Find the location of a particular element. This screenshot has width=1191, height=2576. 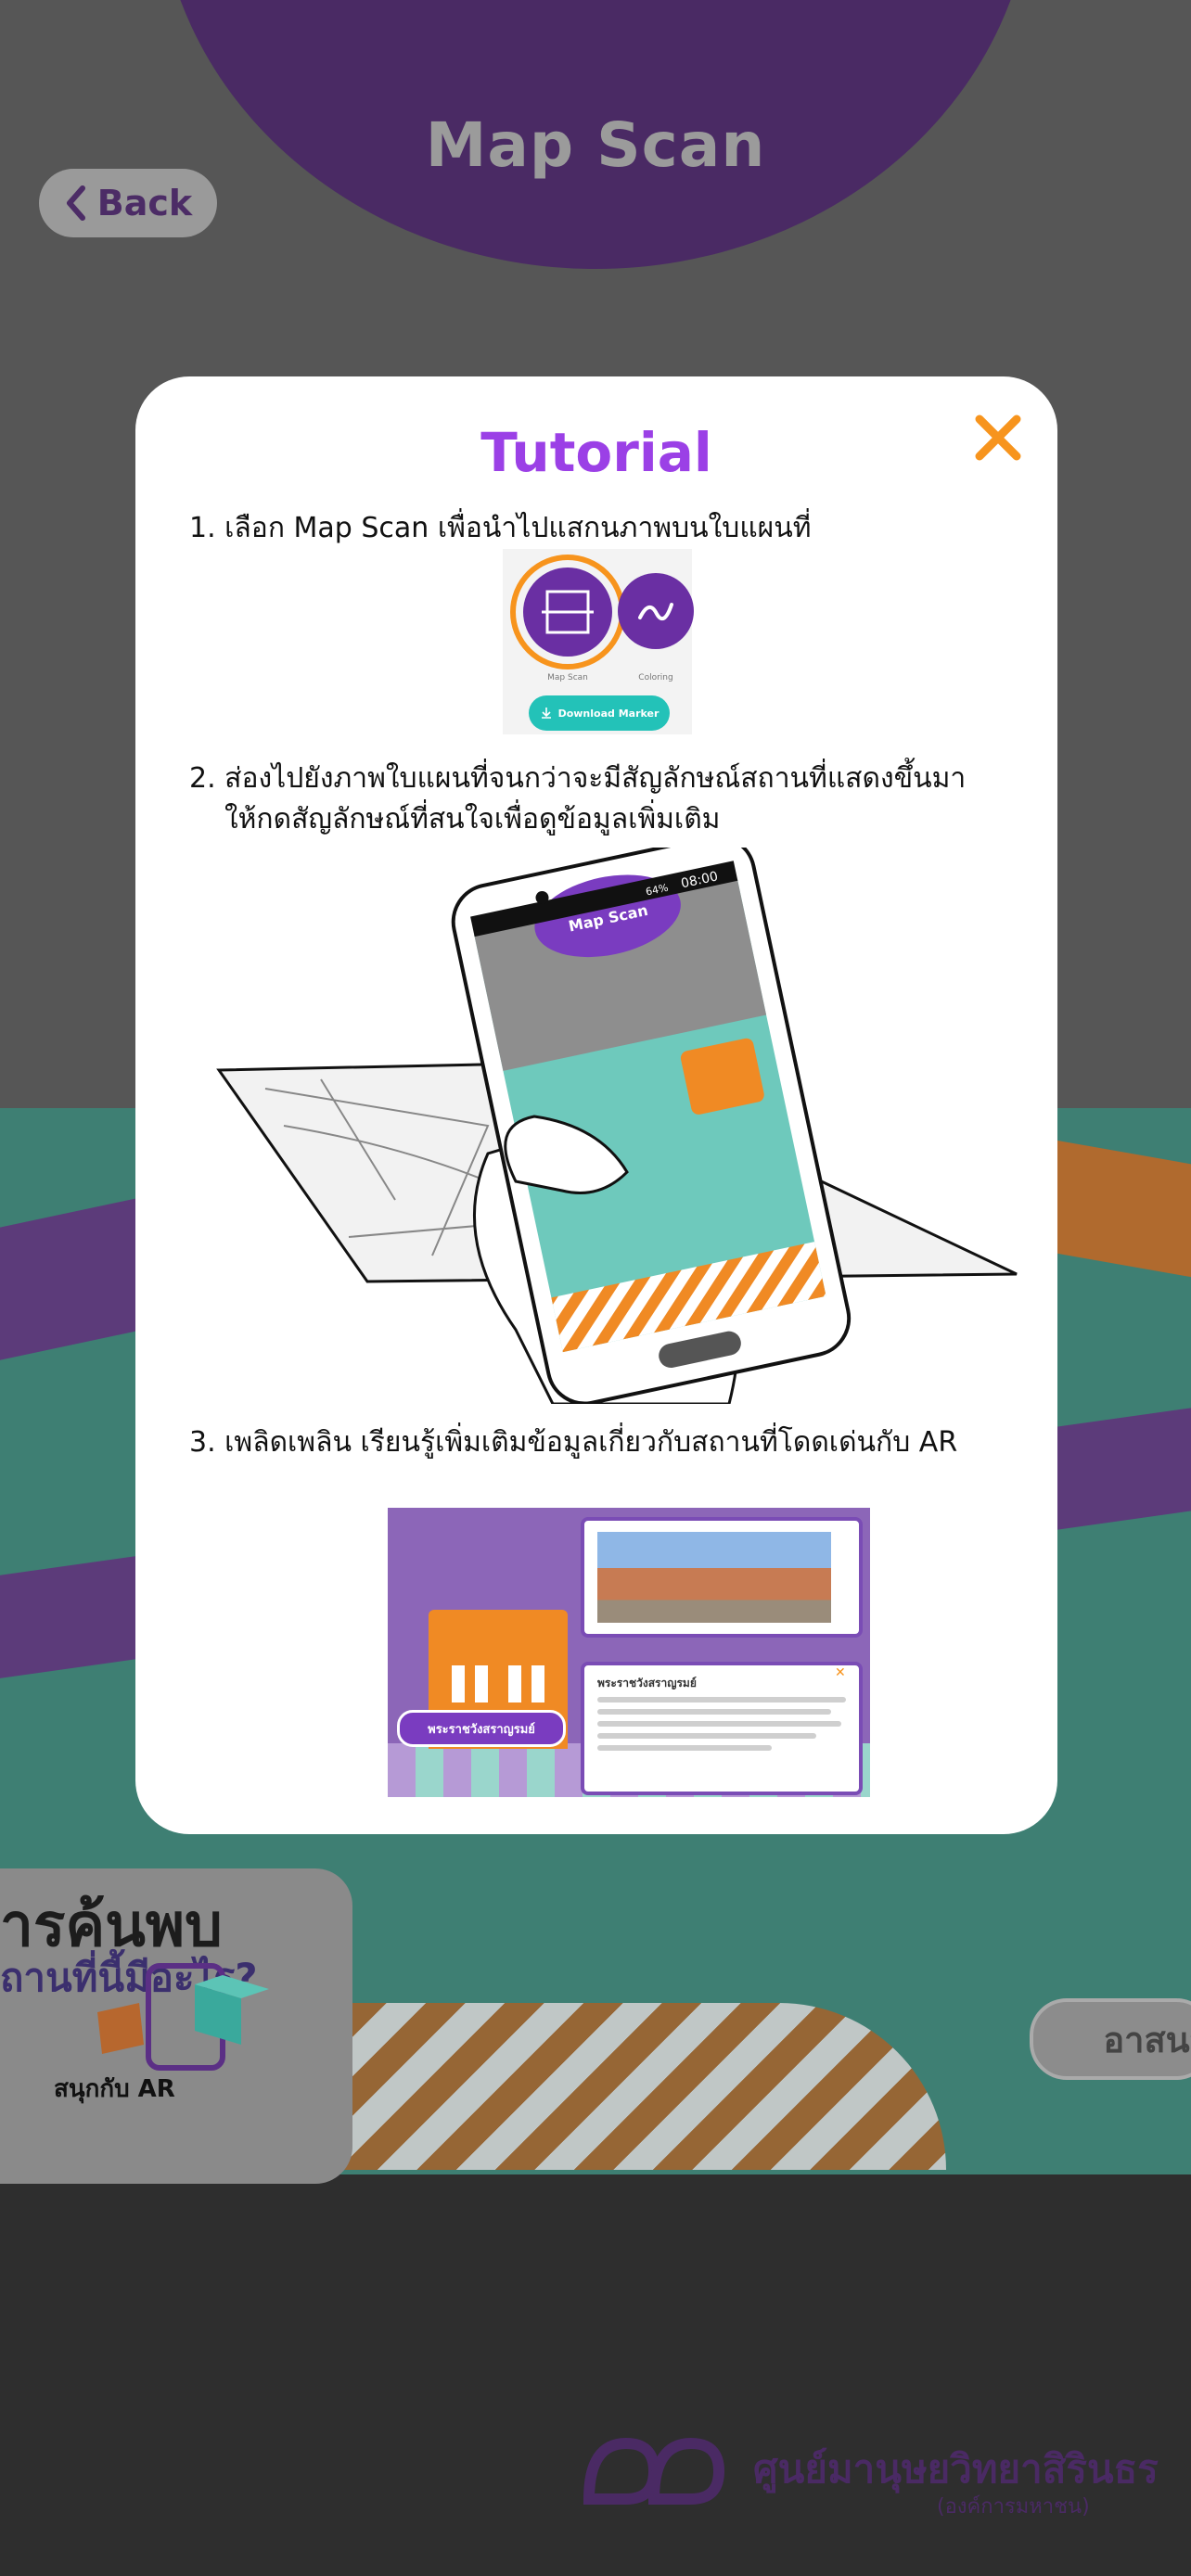

download-marker-button: Download Marker is located at coordinates (599, 713).